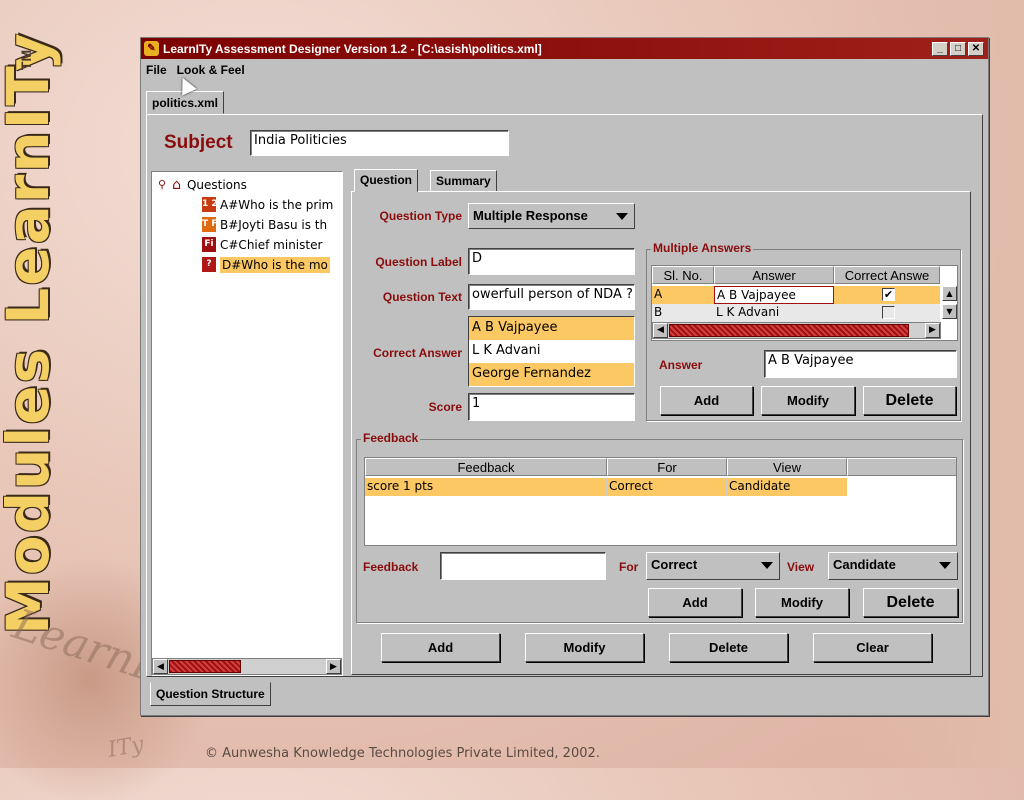 This screenshot has height=800, width=1024. Describe the element at coordinates (551, 328) in the screenshot. I see `list-item: A B Vajpayee` at that location.